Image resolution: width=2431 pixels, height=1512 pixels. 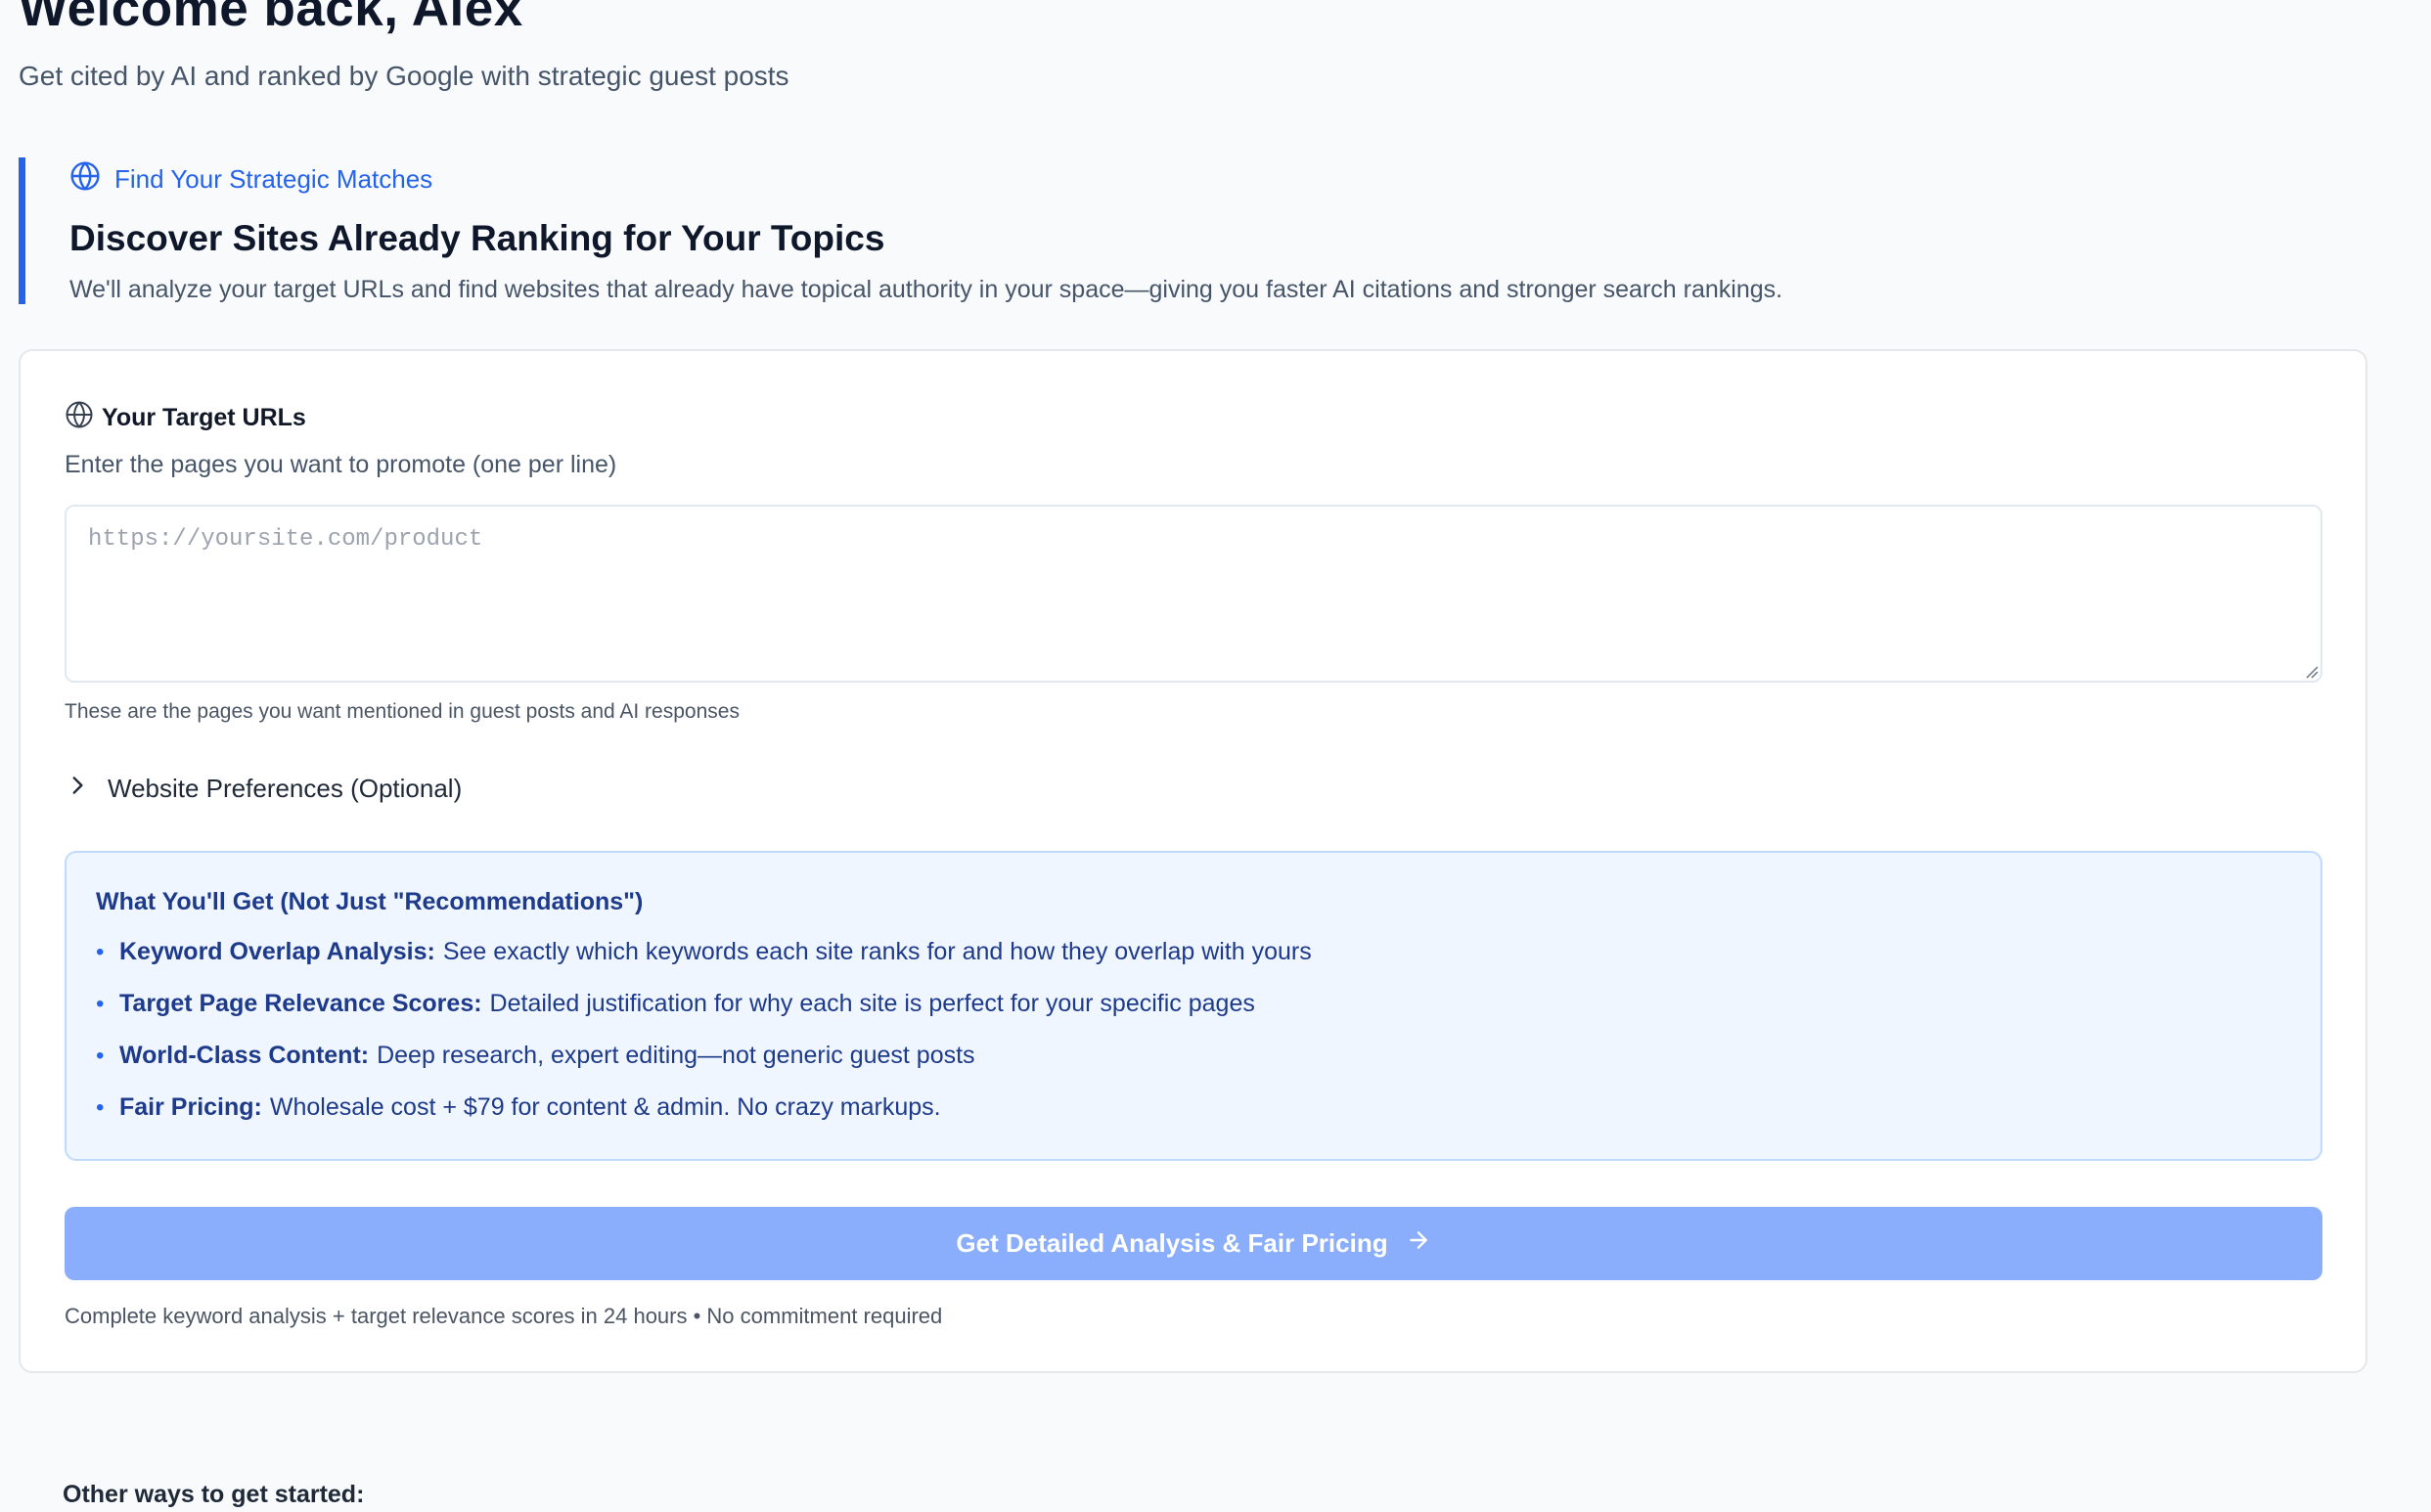 I want to click on hero-kicker: Find Your Strategic Matches, so click(x=988, y=180).